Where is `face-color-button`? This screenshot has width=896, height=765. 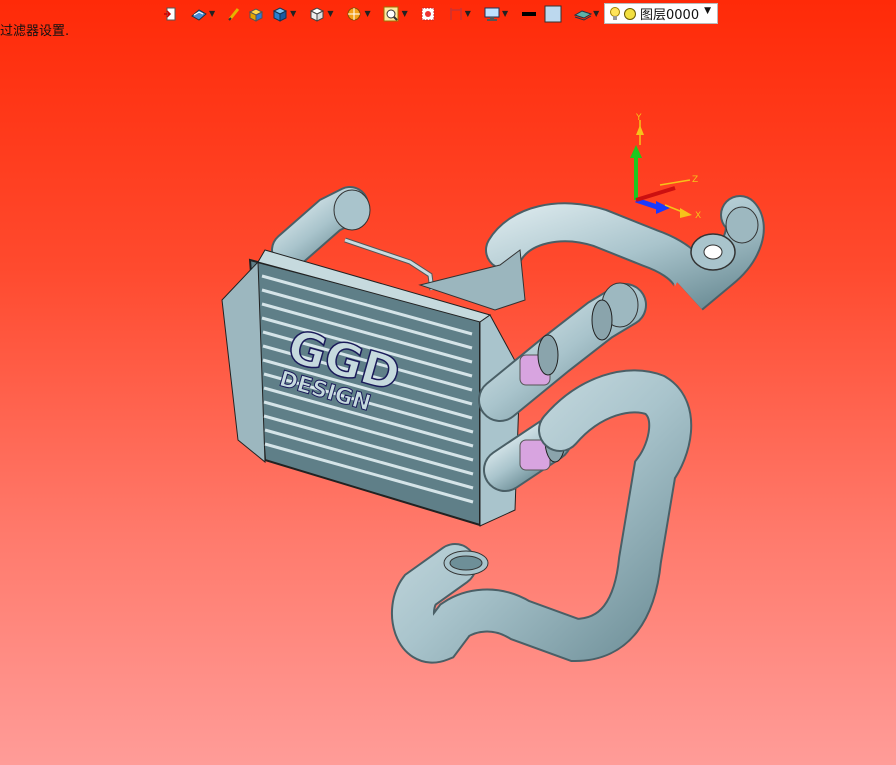
face-color-button is located at coordinates (553, 14).